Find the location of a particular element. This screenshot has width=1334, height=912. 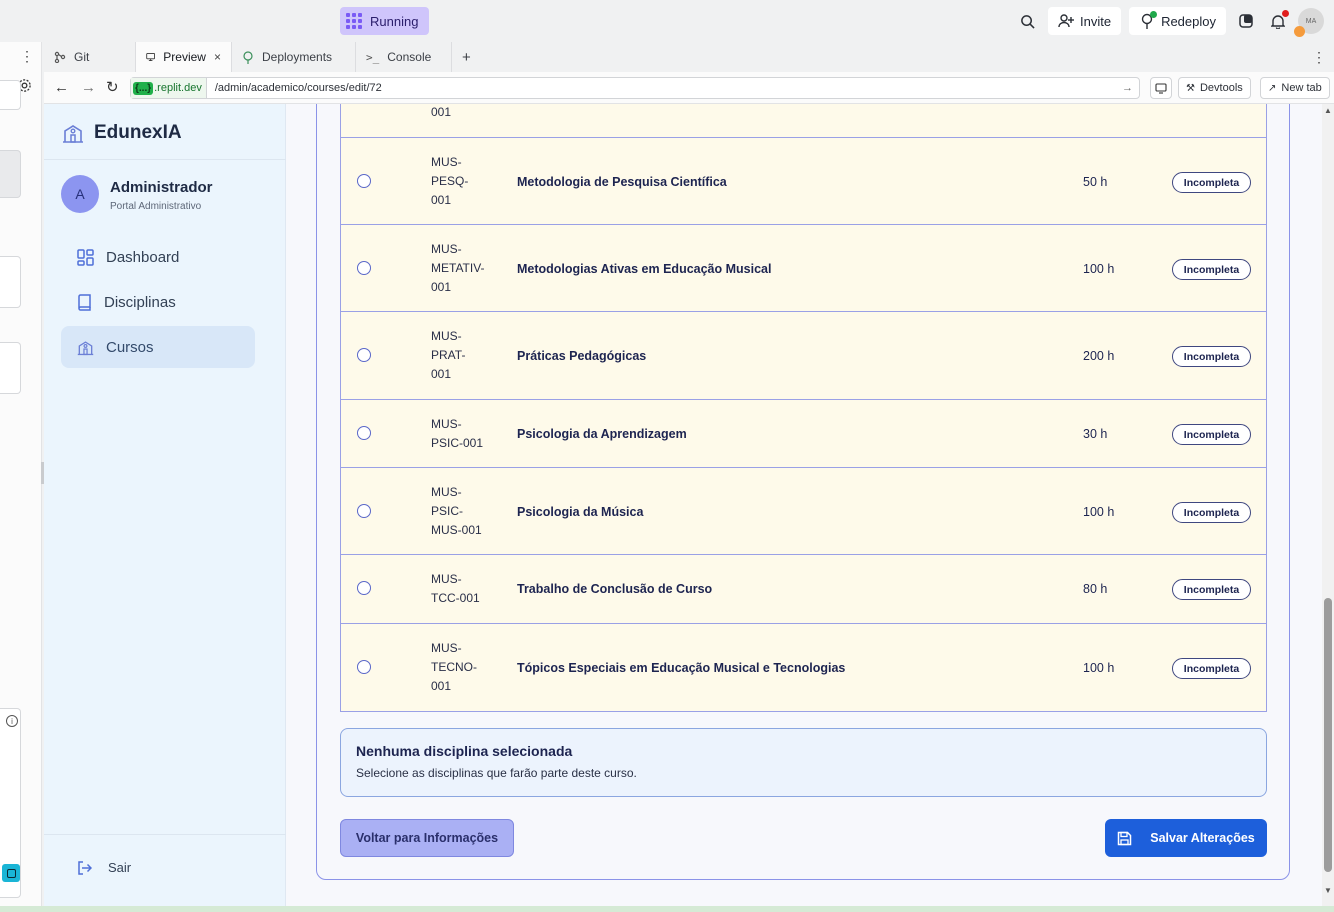

notification-dot is located at coordinates (1285, 13).